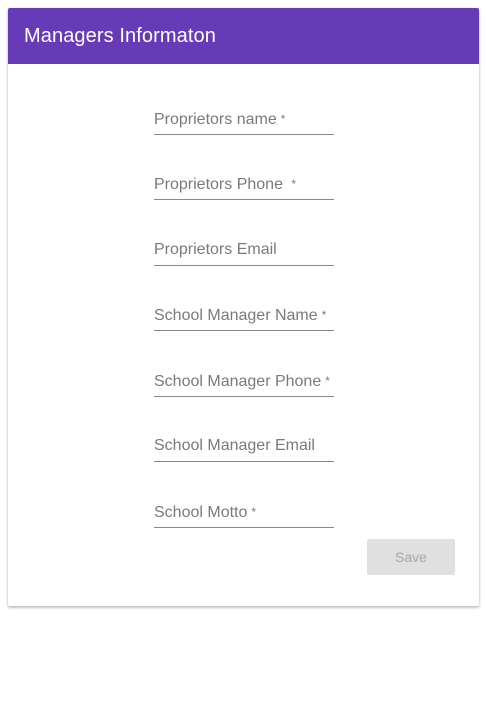  I want to click on card-header: Managers Informaton, so click(243, 36).